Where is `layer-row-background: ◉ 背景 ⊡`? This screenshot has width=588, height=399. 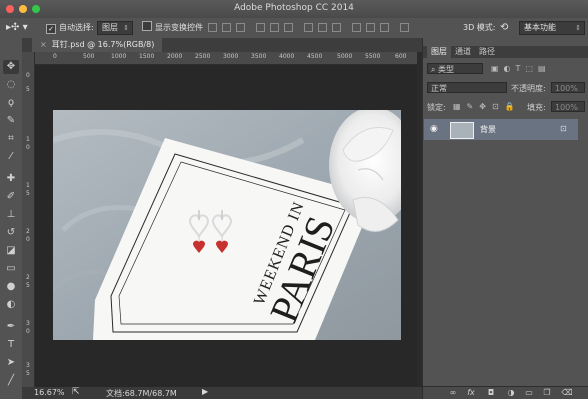
layer-row-background: ◉ 背景 ⊡ is located at coordinates (501, 129).